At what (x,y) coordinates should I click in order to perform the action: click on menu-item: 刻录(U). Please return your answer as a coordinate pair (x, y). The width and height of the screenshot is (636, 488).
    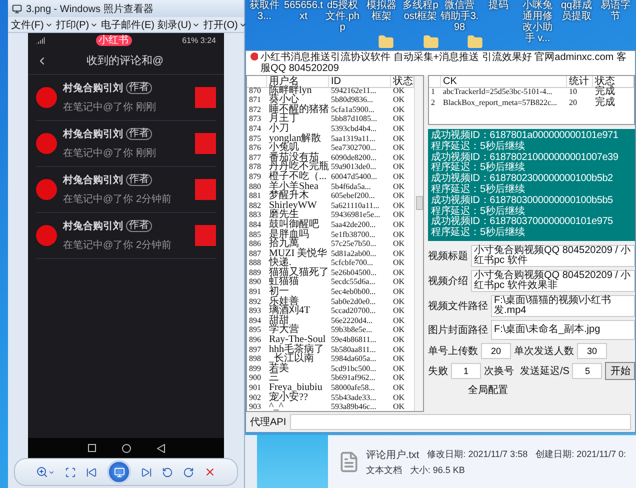
    Looking at the image, I should click on (178, 25).